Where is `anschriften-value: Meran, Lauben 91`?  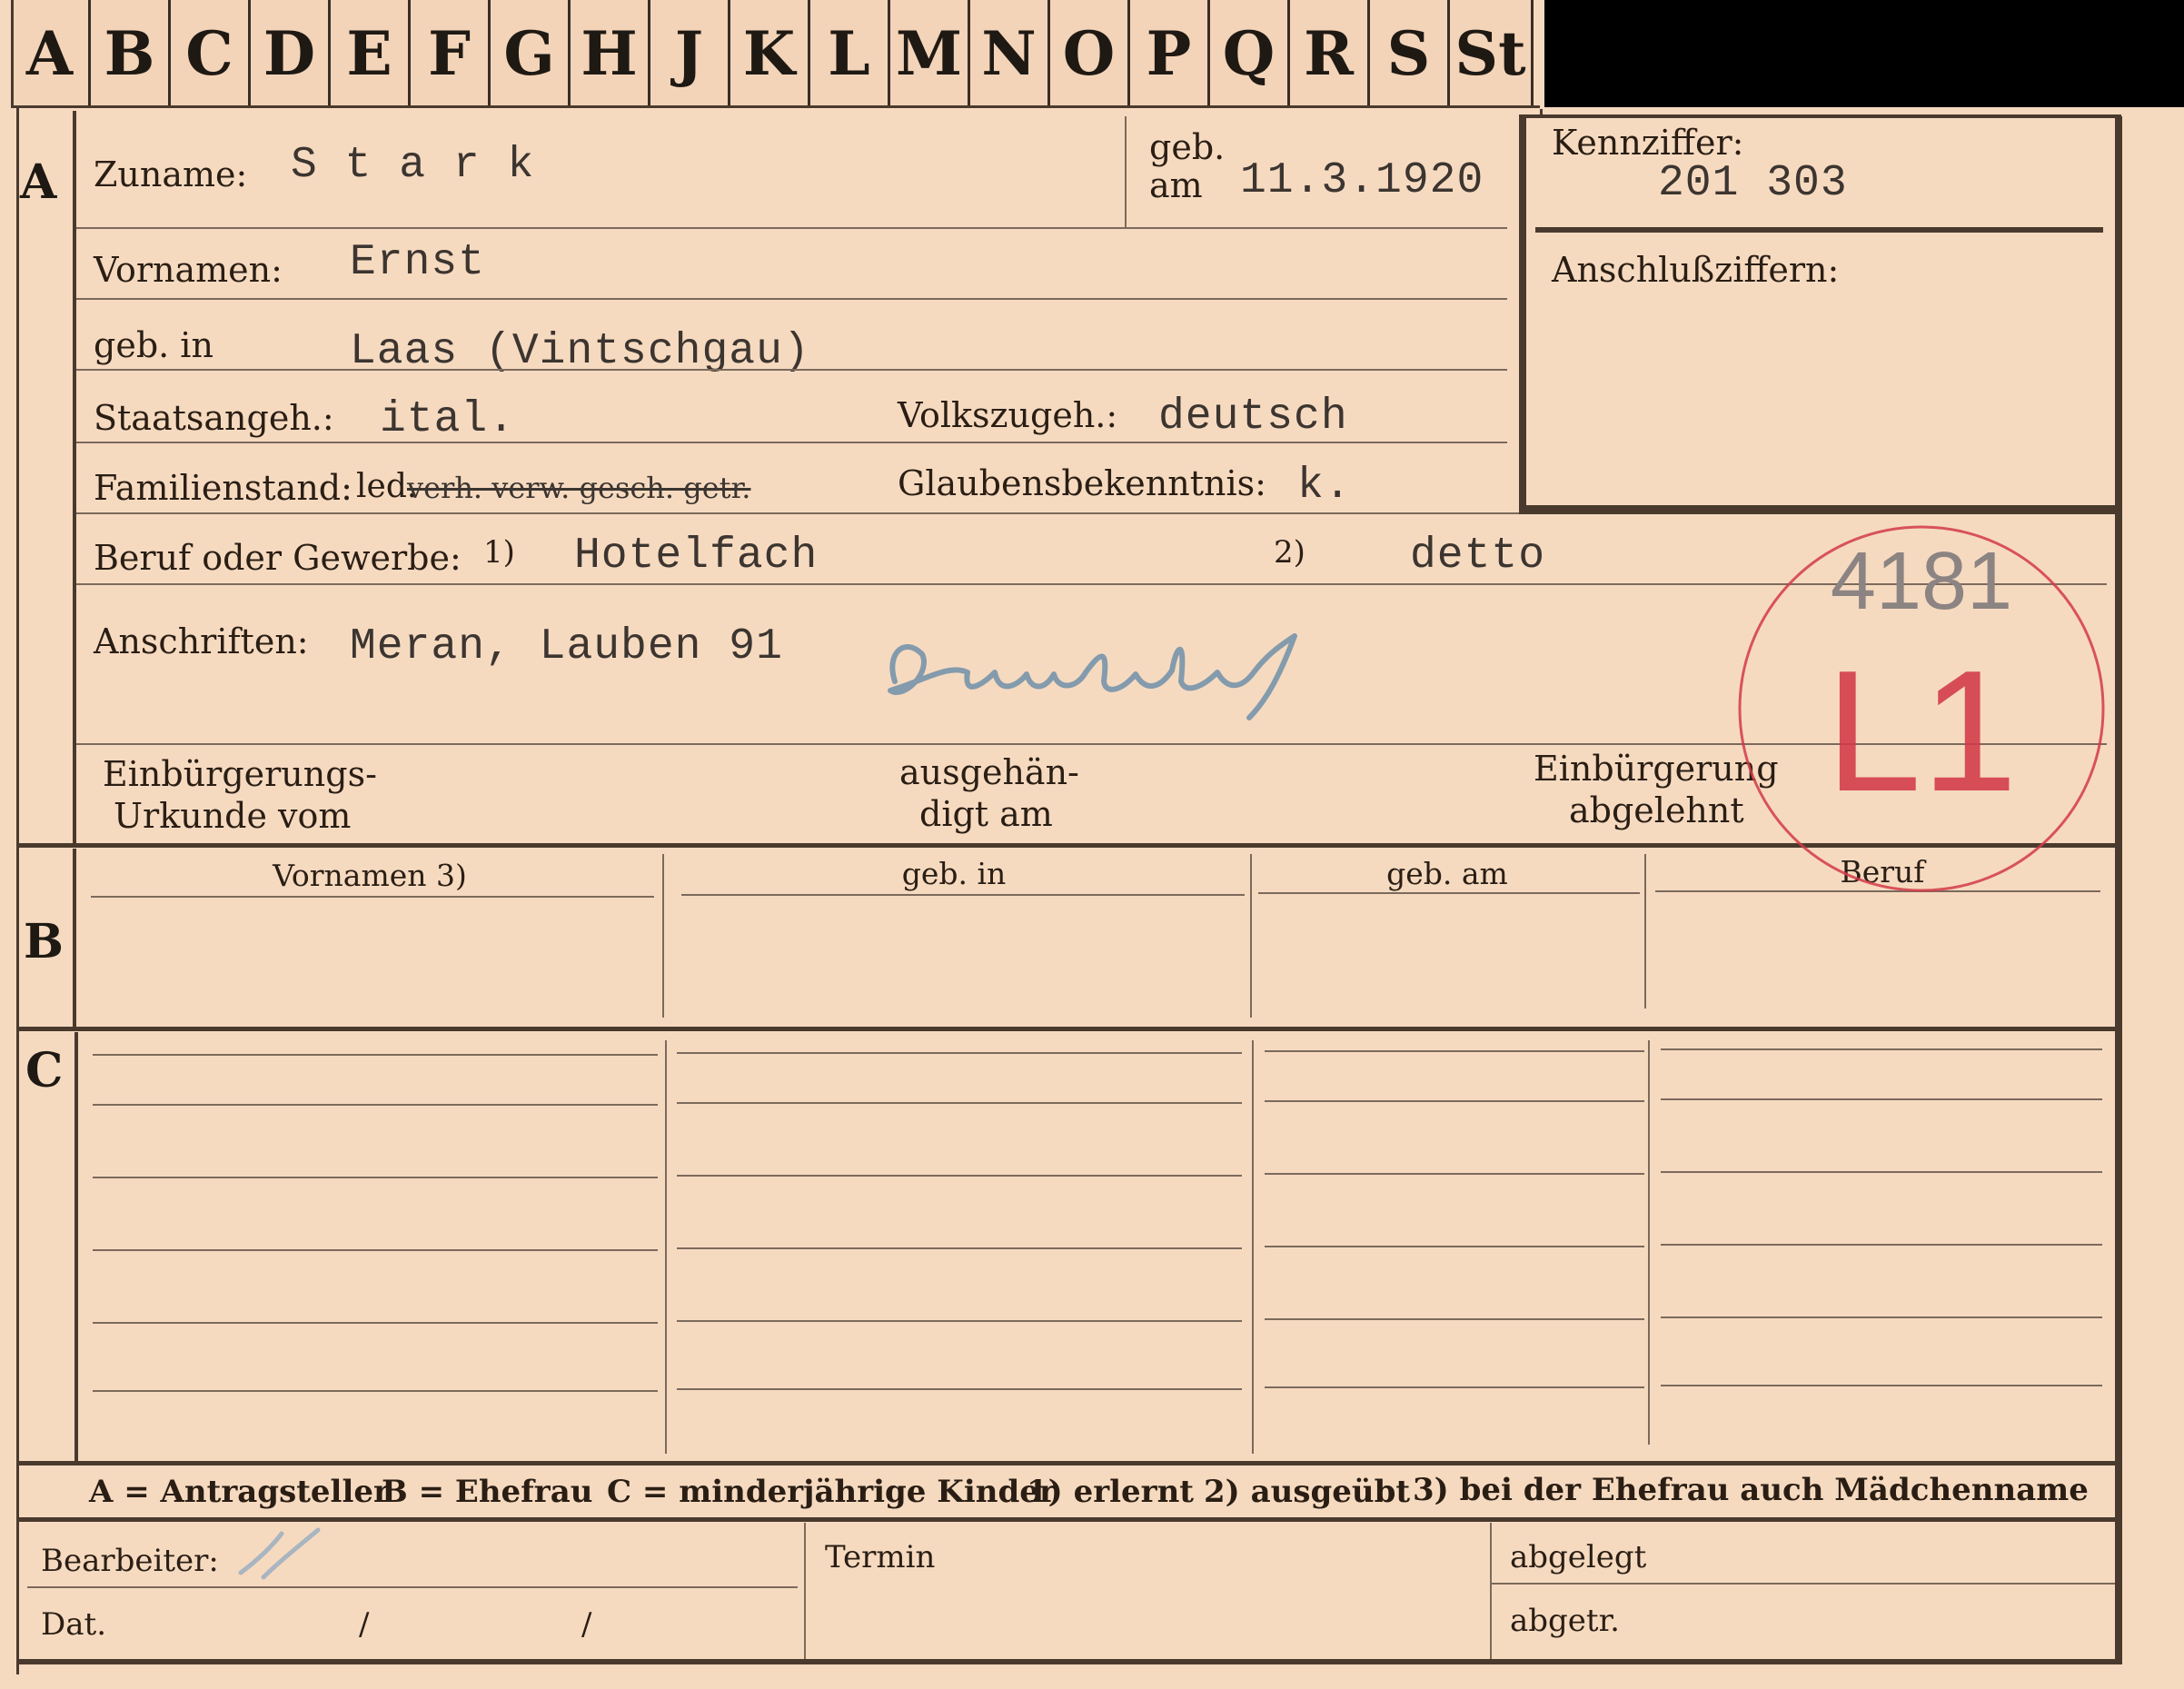 anschriften-value: Meran, Lauben 91 is located at coordinates (566, 646).